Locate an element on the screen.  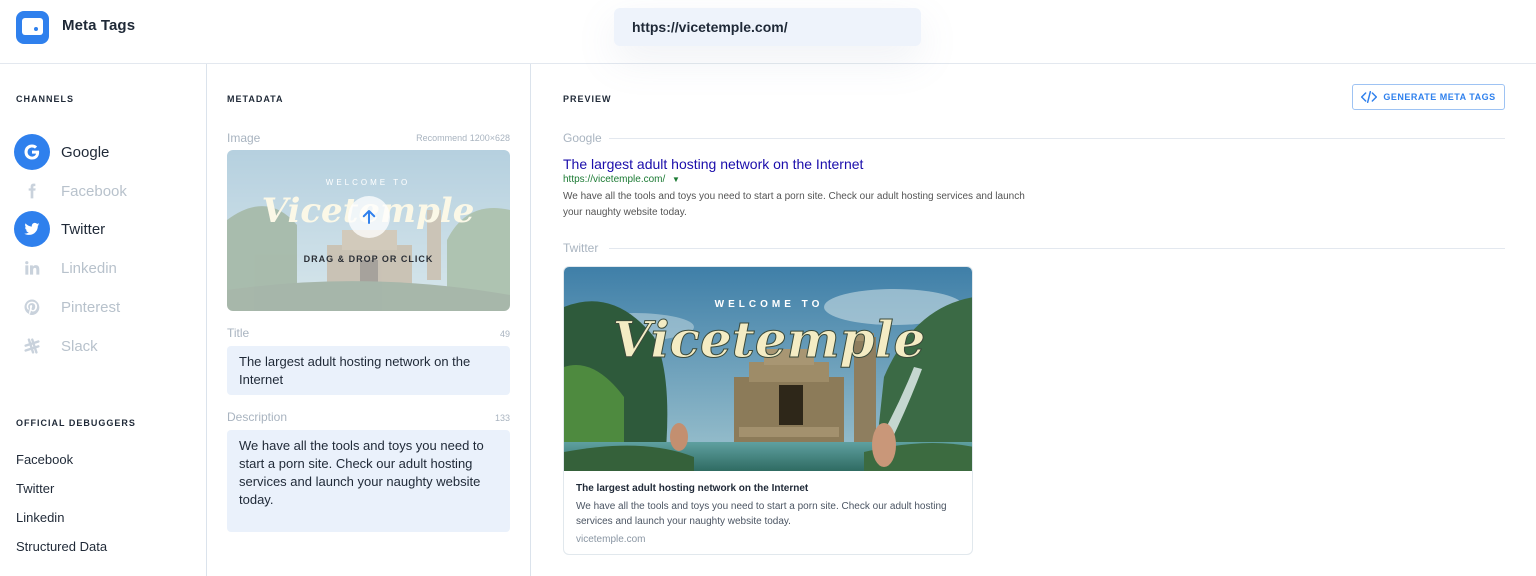
svg-text: WELCOME TO is located at coordinates (368, 182).